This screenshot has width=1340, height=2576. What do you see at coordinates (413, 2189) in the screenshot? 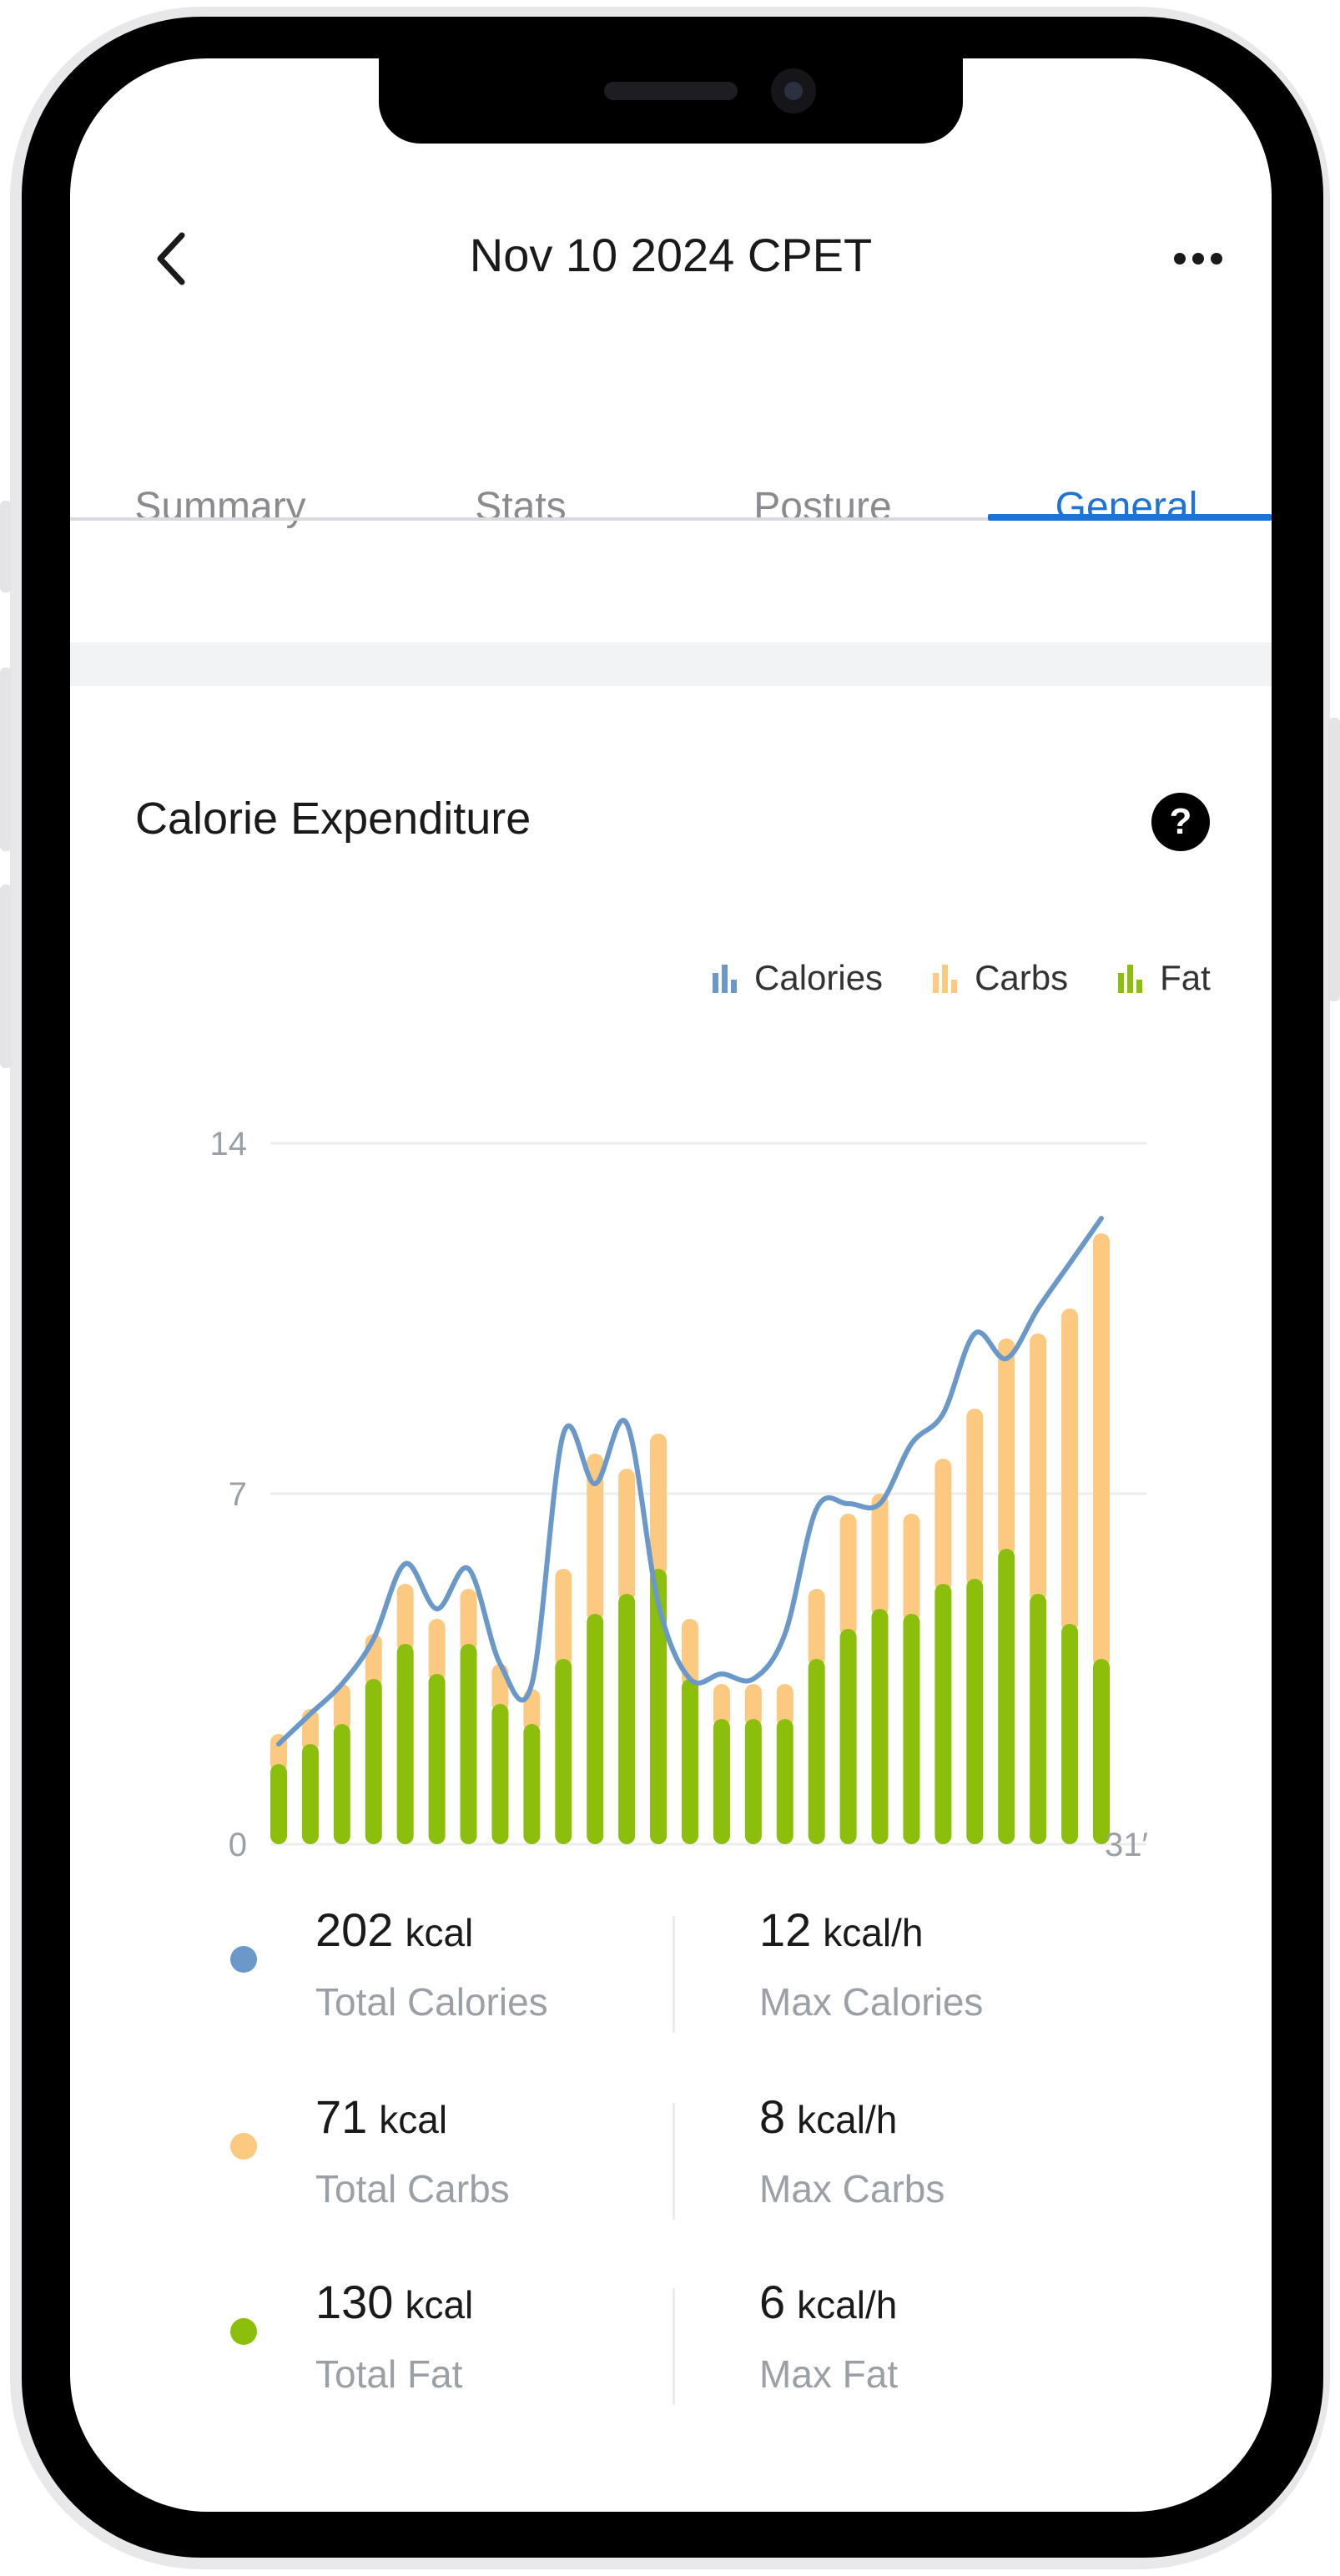
I see `total-carbs-label: Total Carbs` at bounding box center [413, 2189].